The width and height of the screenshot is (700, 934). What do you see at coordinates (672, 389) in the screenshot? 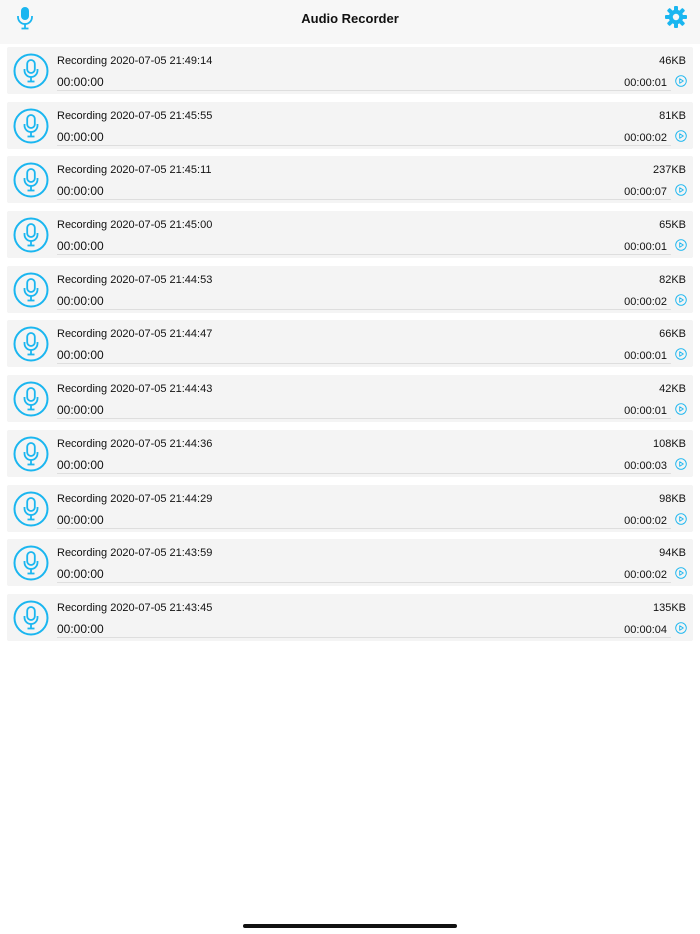
I see `recording-size: 42KB` at bounding box center [672, 389].